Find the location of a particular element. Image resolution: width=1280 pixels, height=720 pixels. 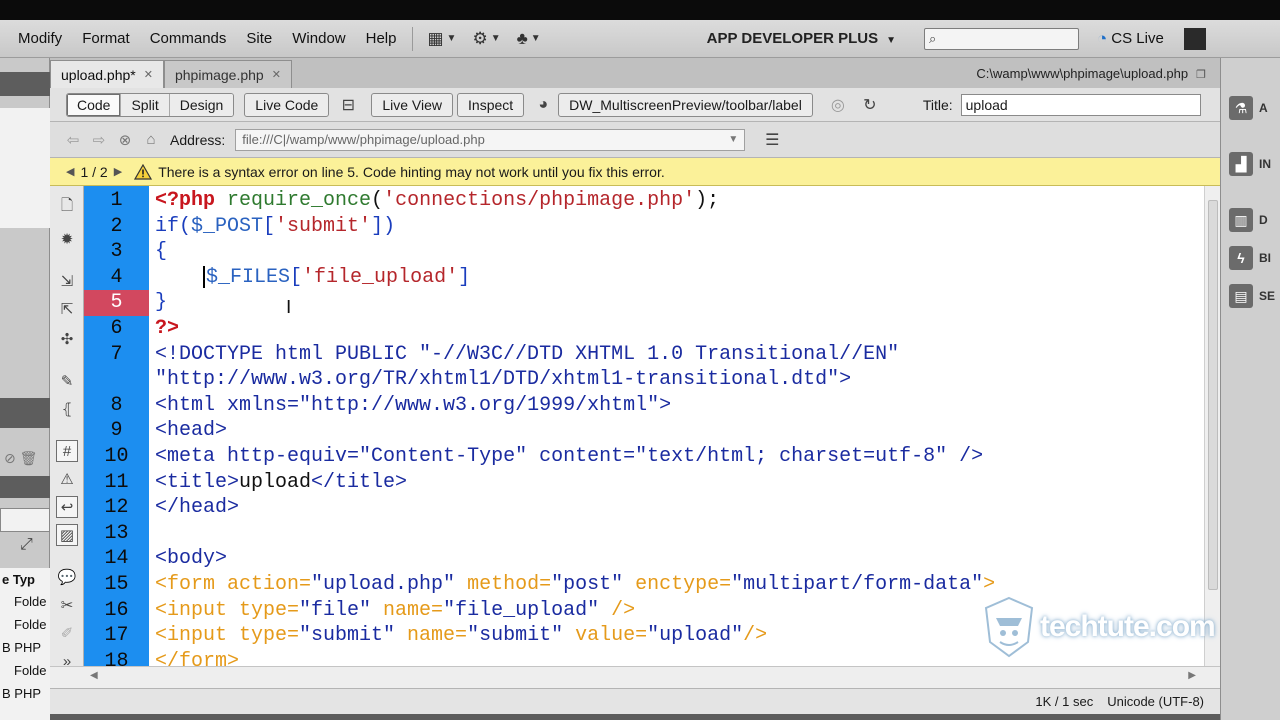

next-error-icon: ▶ is located at coordinates (118, 171).